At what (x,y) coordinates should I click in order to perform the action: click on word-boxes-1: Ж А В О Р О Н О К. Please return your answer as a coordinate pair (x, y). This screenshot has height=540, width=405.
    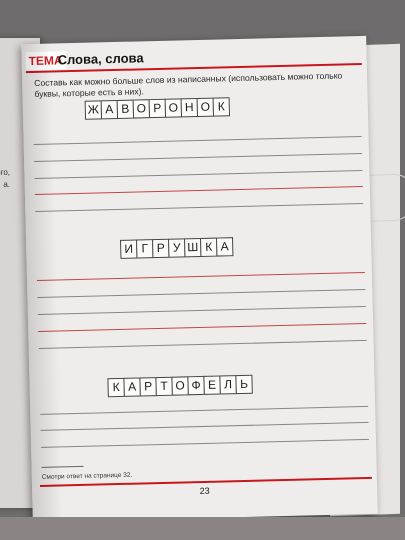
    Looking at the image, I should click on (157, 108).